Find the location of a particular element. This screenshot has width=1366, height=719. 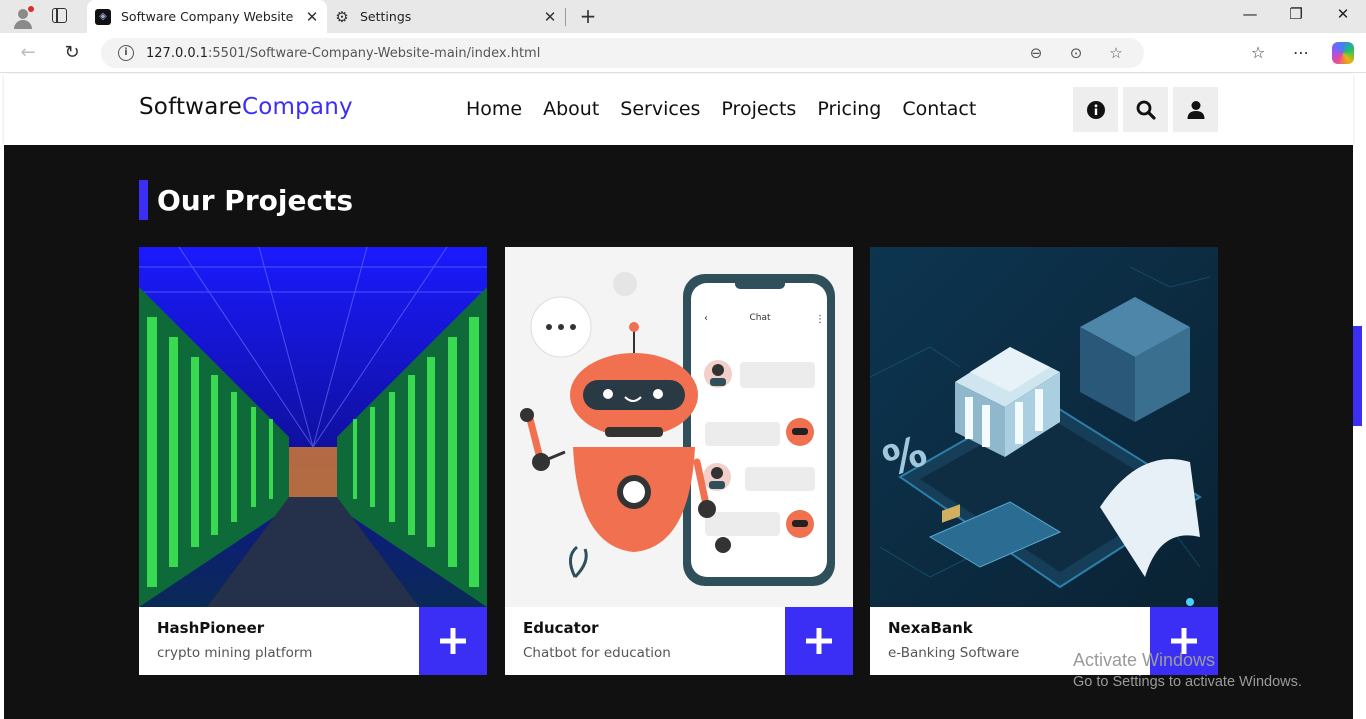

project-image-banking: % is located at coordinates (1044, 427).